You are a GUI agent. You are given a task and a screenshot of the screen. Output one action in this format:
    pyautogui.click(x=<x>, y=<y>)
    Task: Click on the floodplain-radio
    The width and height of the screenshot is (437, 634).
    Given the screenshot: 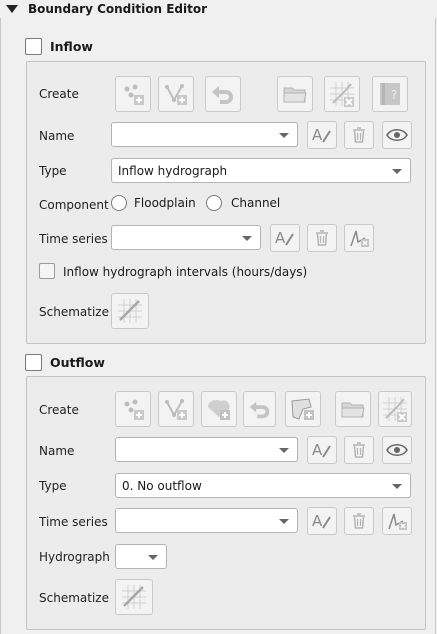 What is the action you would take?
    pyautogui.click(x=119, y=203)
    